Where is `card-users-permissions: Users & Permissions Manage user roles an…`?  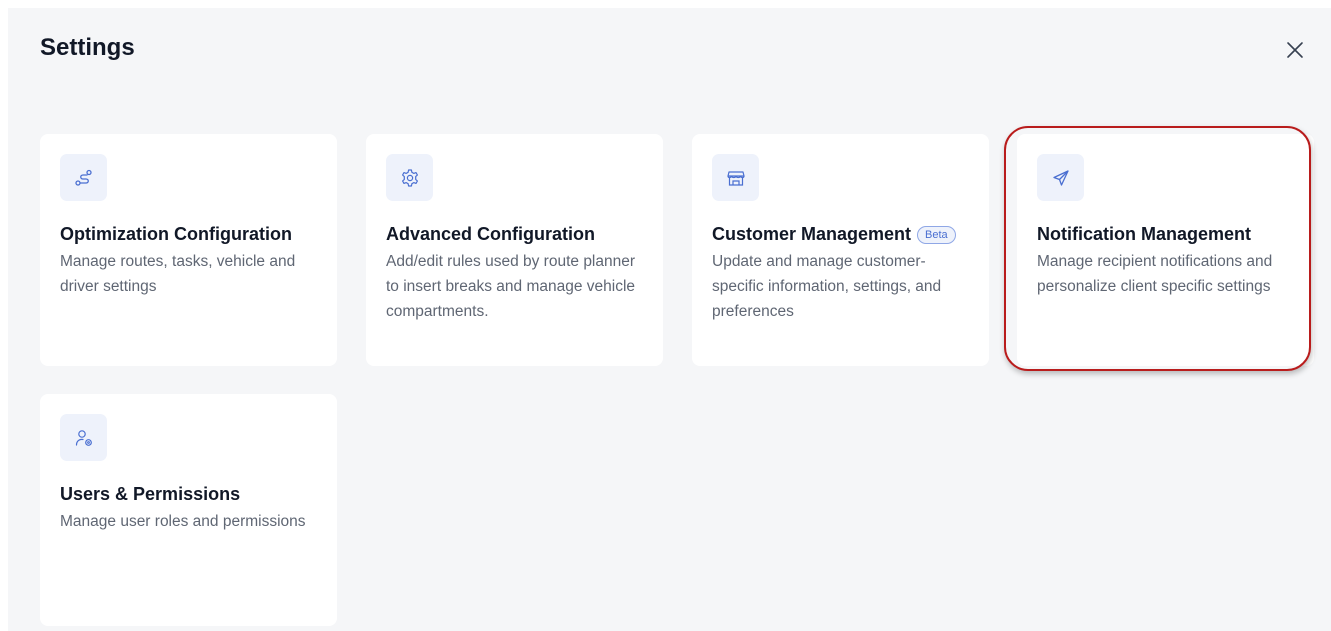
card-users-permissions: Users & Permissions Manage user roles an… is located at coordinates (188, 510).